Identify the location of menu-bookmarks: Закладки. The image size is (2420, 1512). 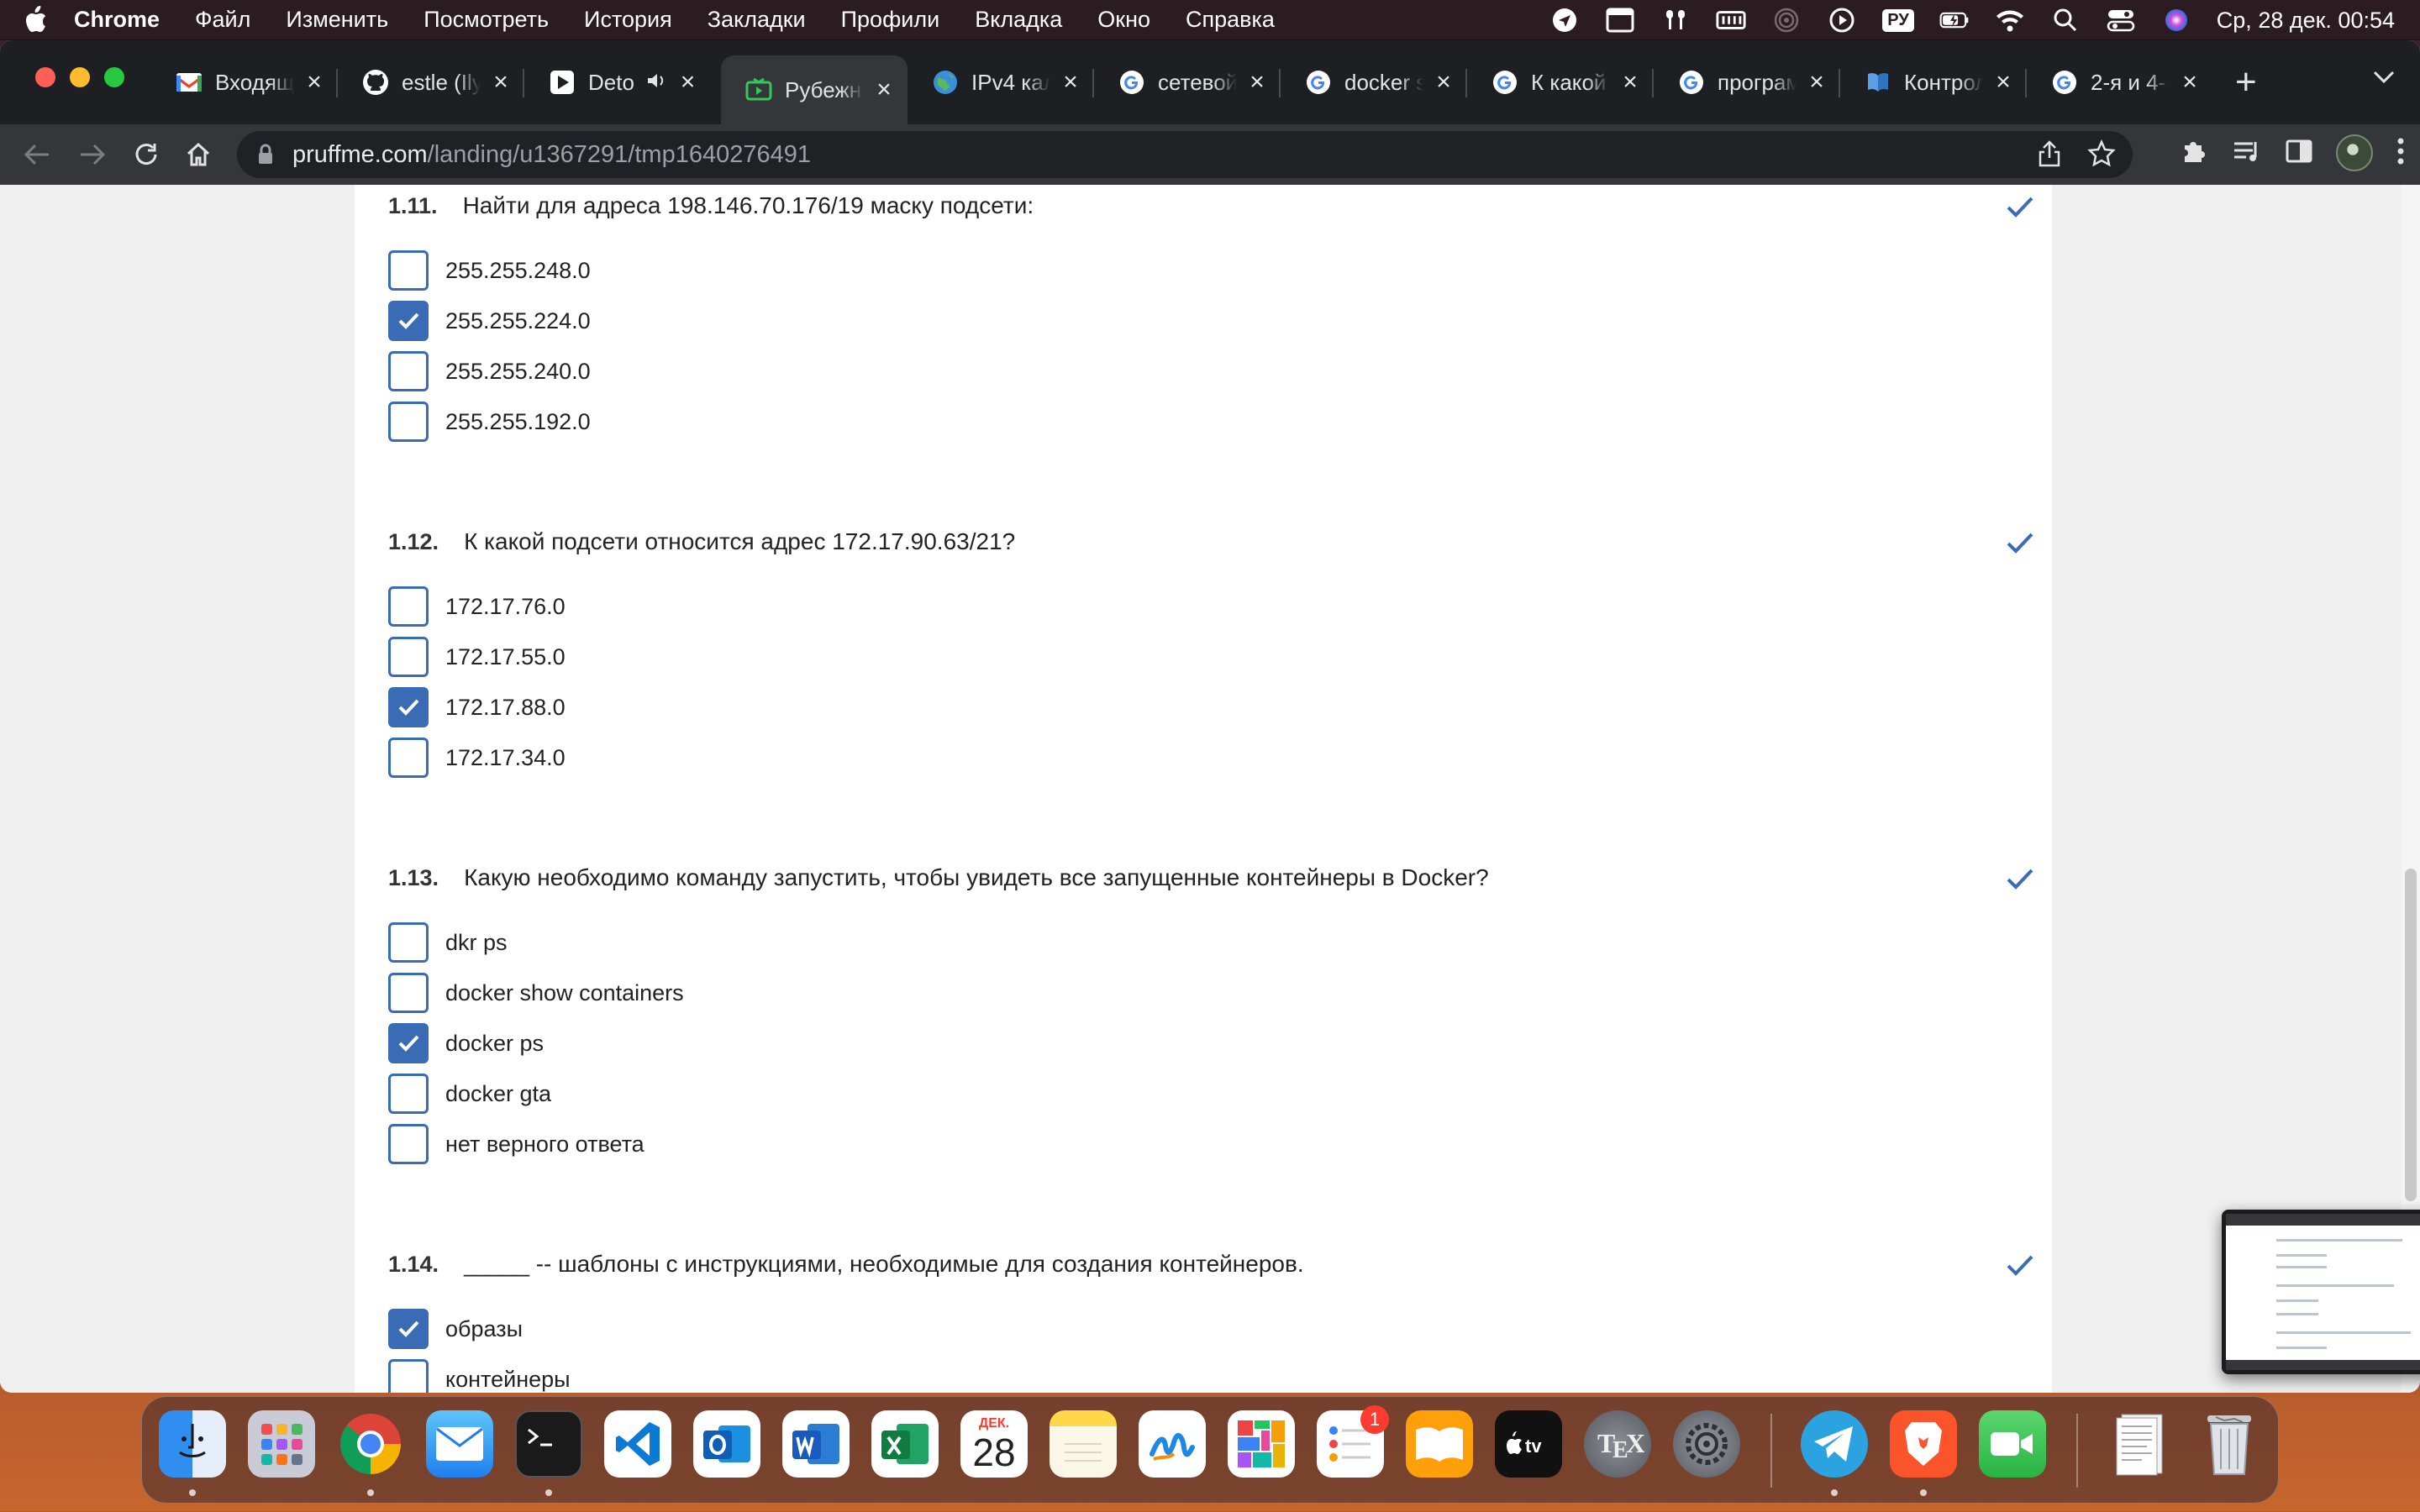
(757, 20).